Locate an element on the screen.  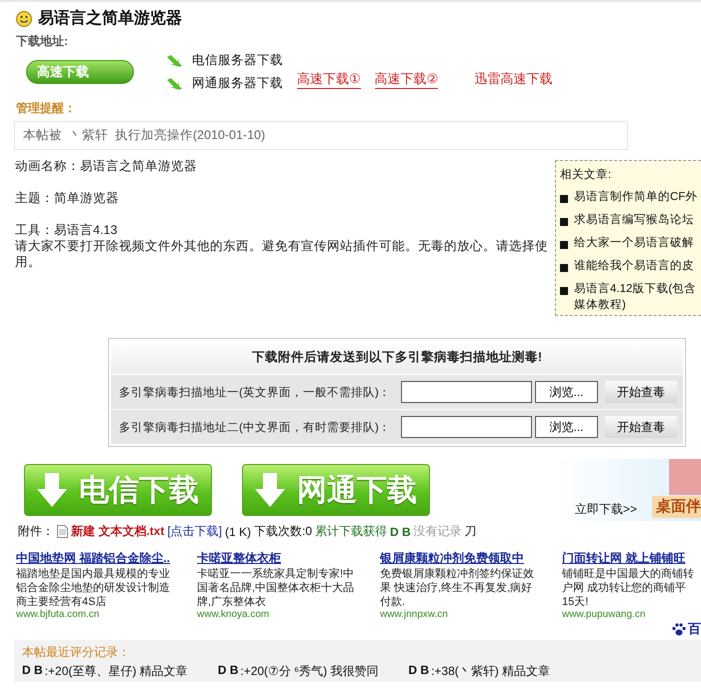
rating-entry: :+38(丶紫轩) 精品文章 is located at coordinates (490, 671).